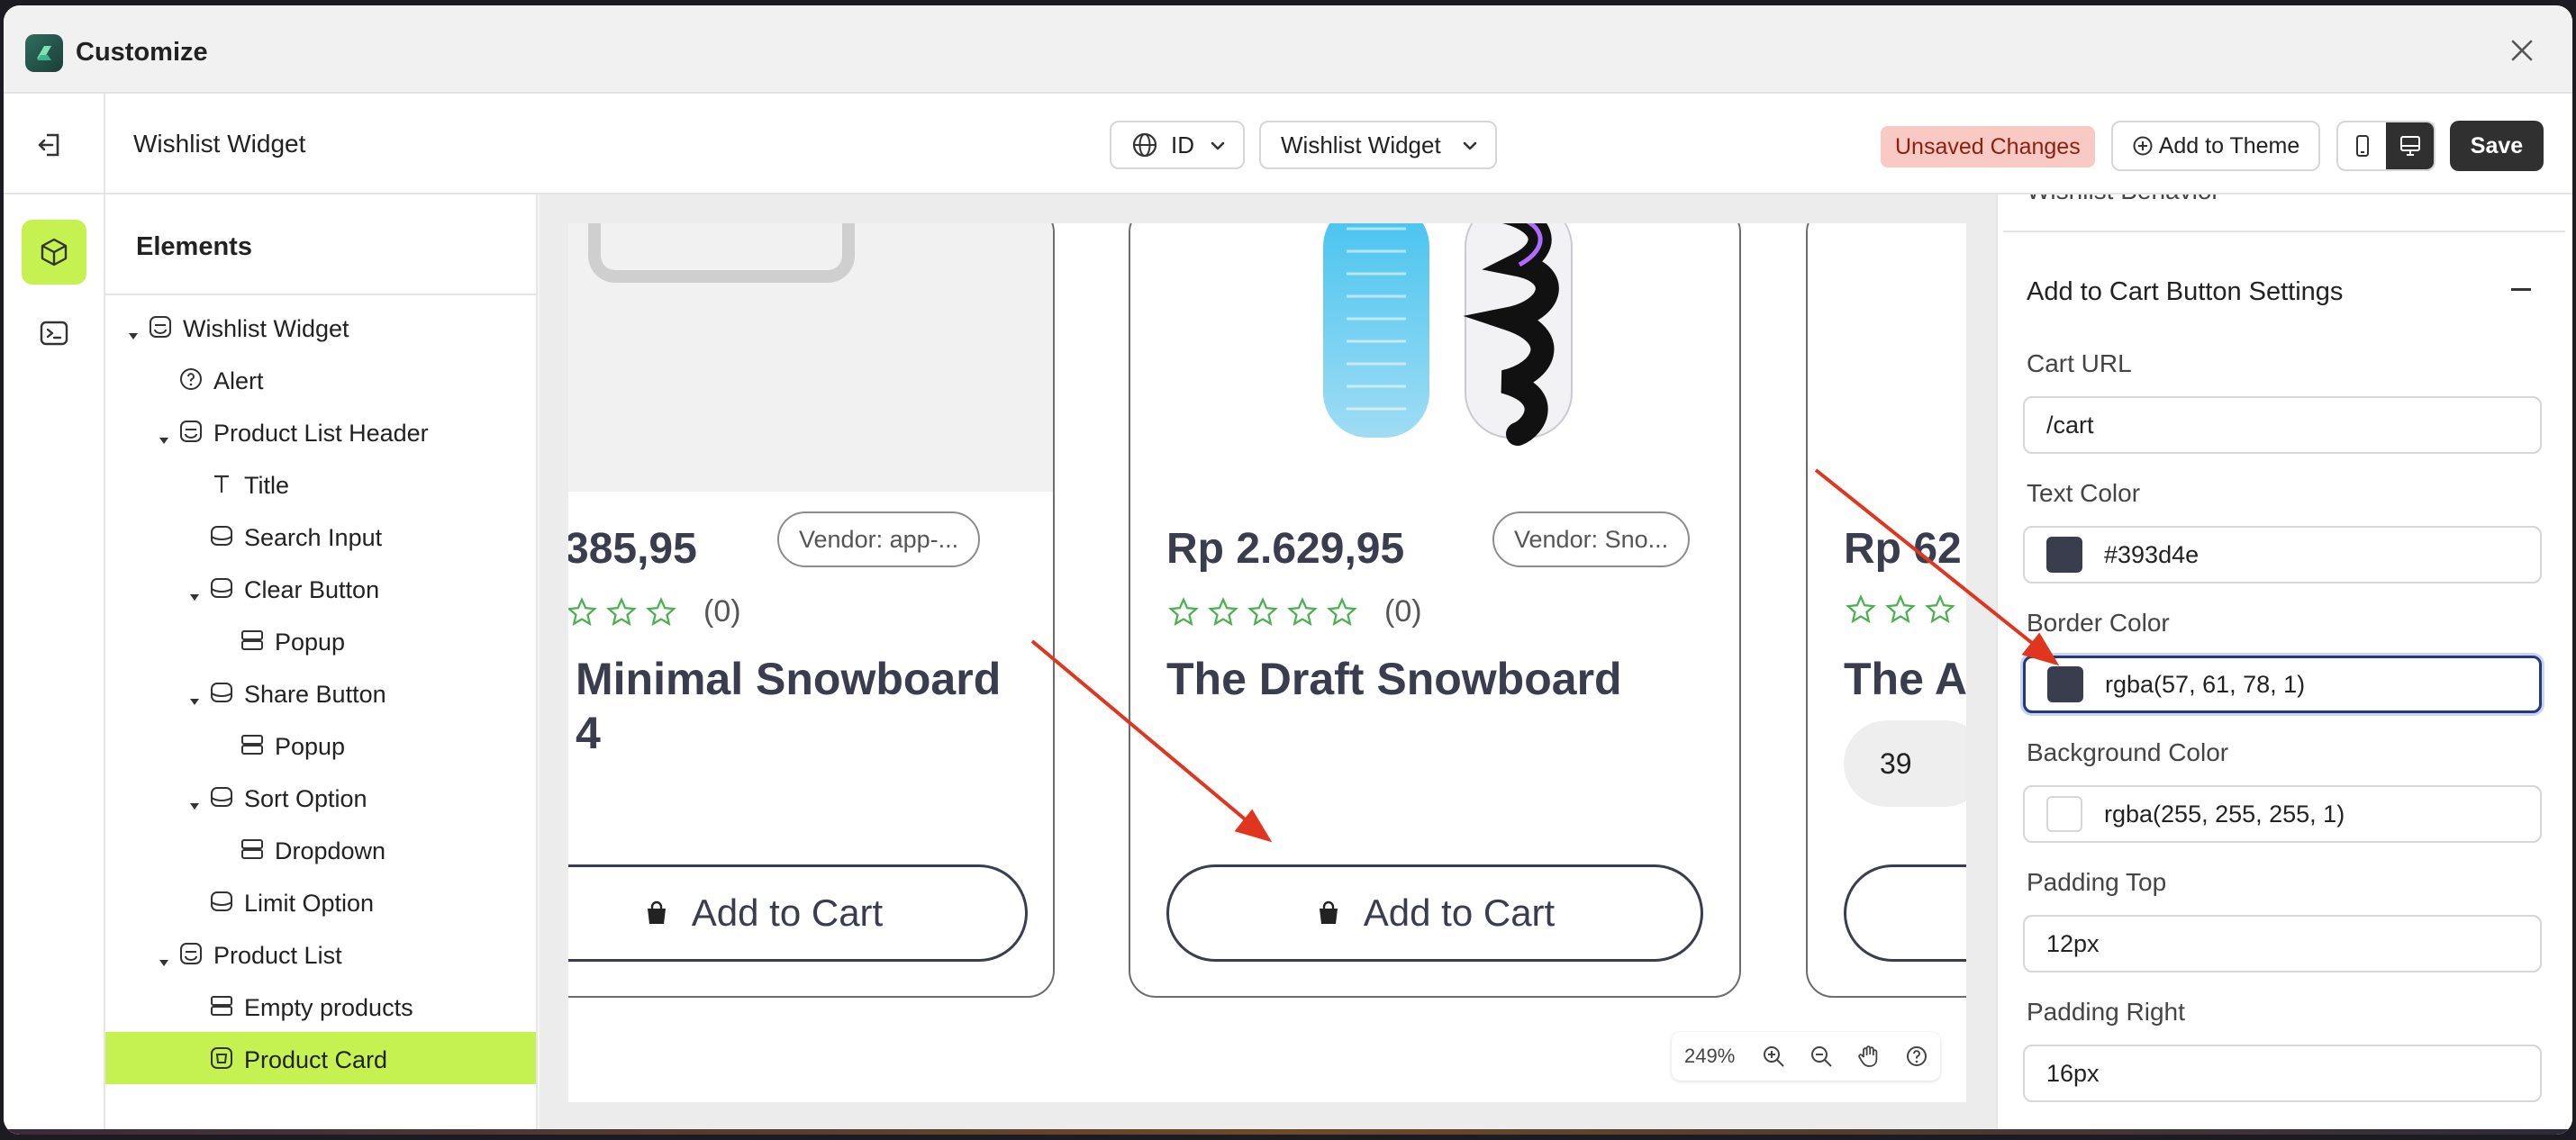 This screenshot has height=1140, width=2576. What do you see at coordinates (54, 333) in the screenshot?
I see `code-tab-button` at bounding box center [54, 333].